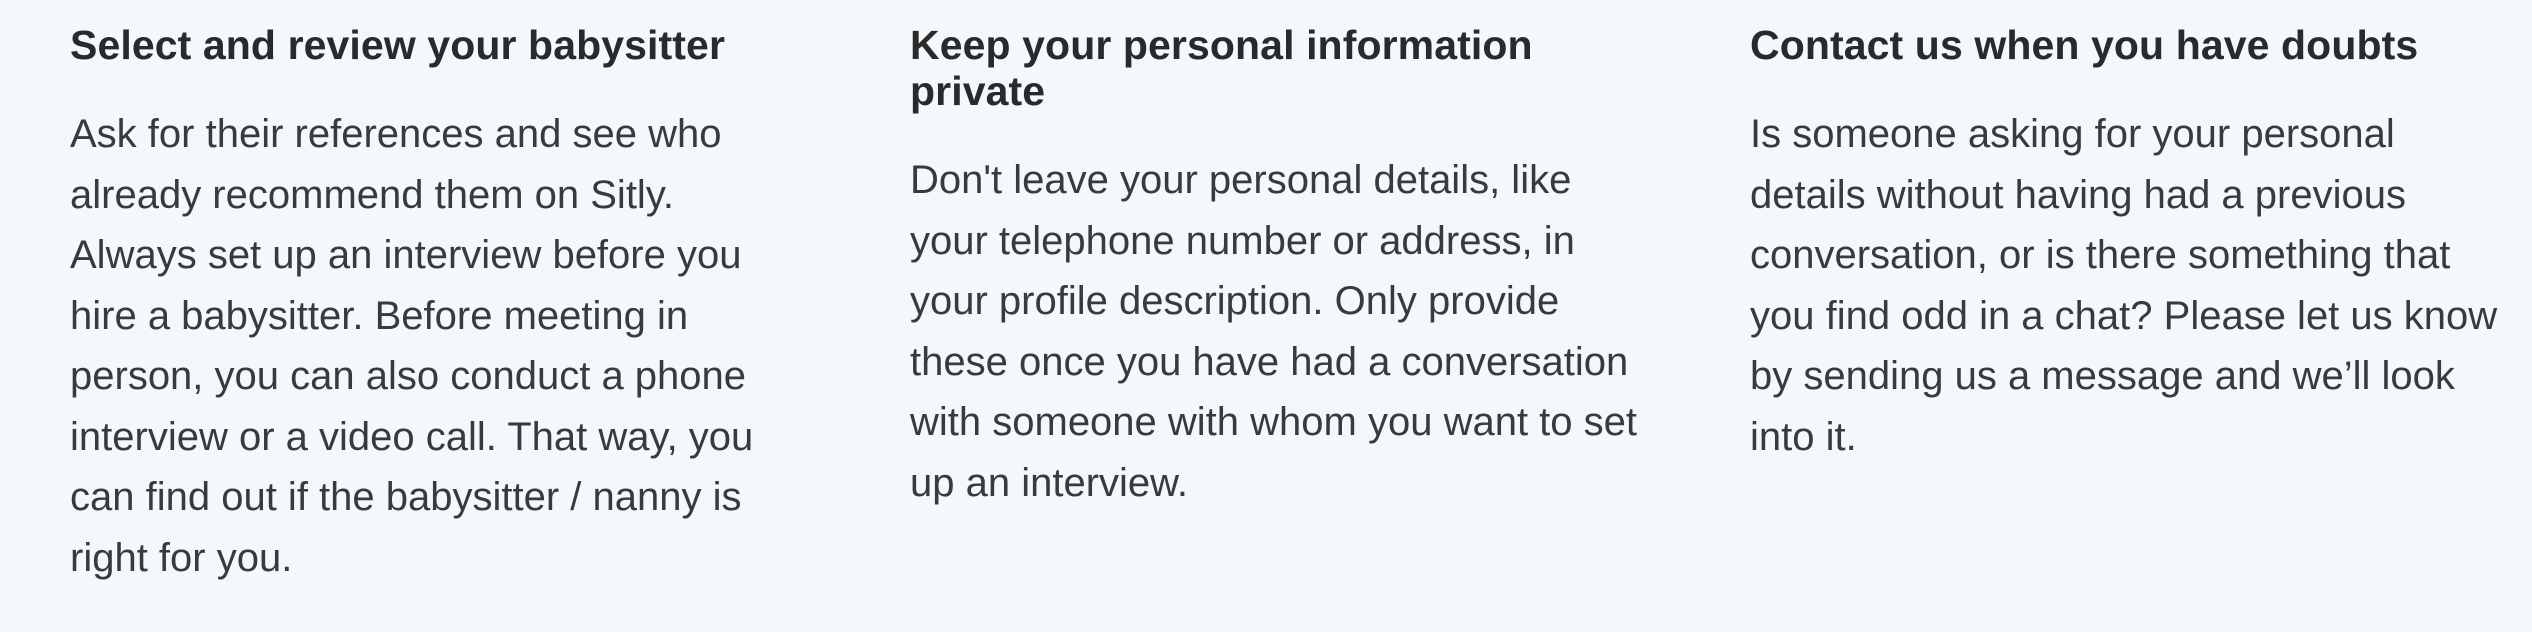  Describe the element at coordinates (1221, 68) in the screenshot. I see `tip-title: Keep your personal information private` at that location.